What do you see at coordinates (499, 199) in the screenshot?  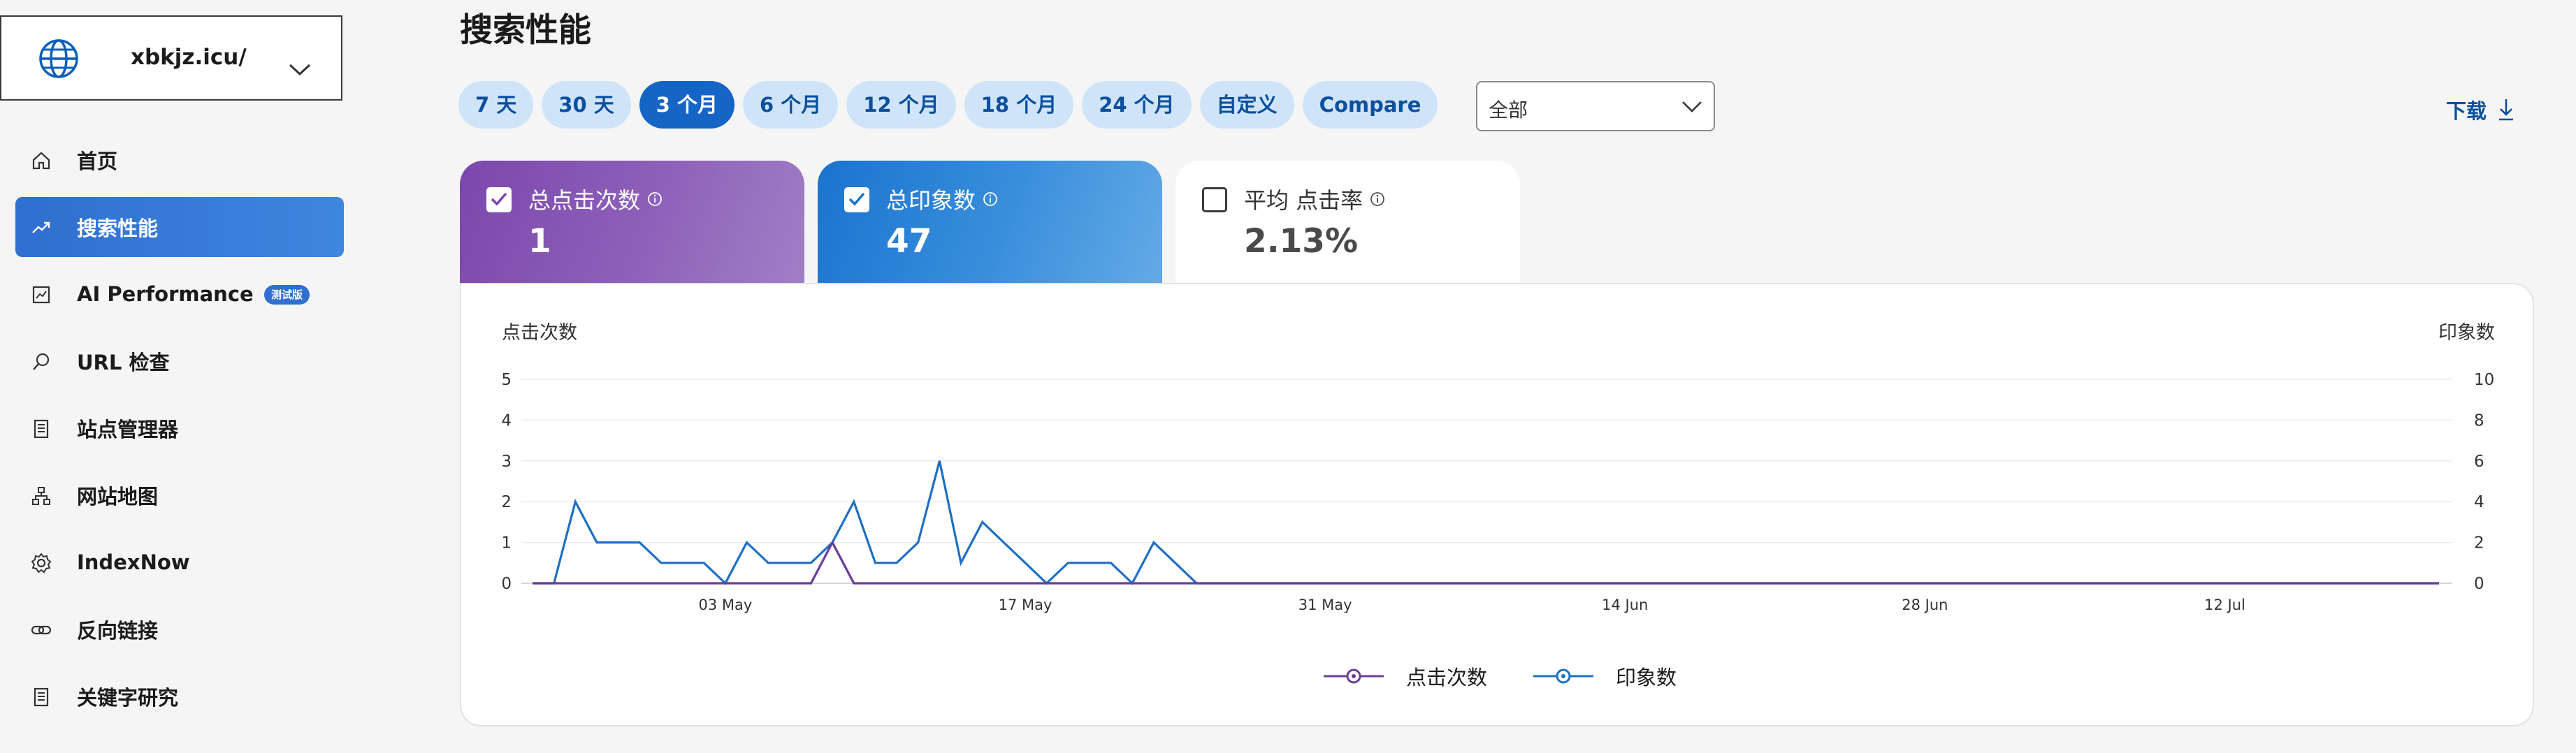 I see `clicks-checkbox` at bounding box center [499, 199].